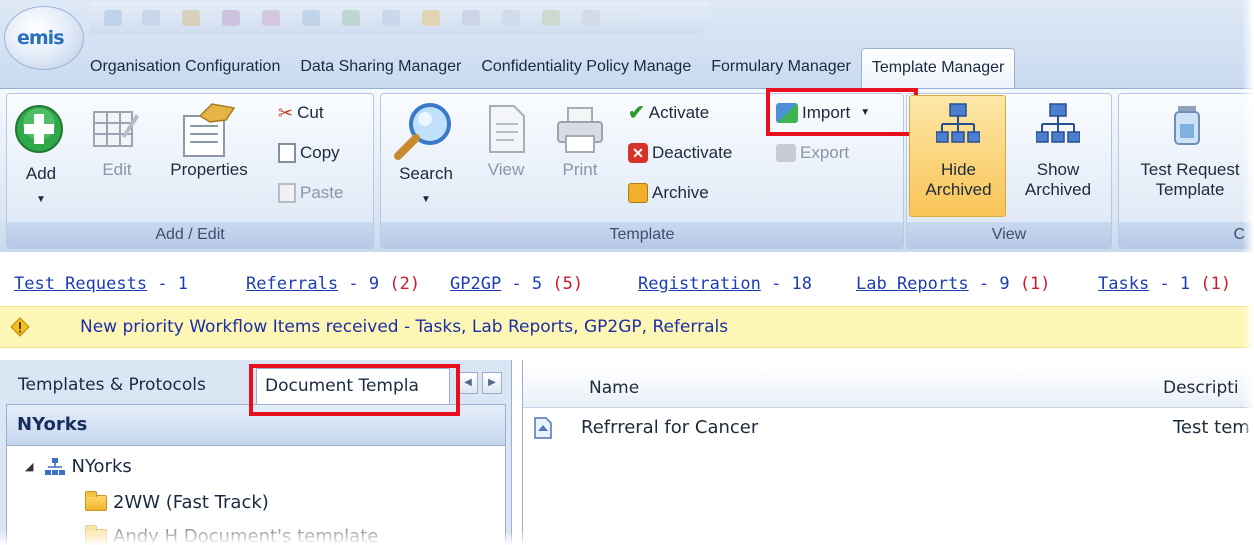  Describe the element at coordinates (426, 199) in the screenshot. I see `search-dropdown-arrow-icon: ▼` at that location.